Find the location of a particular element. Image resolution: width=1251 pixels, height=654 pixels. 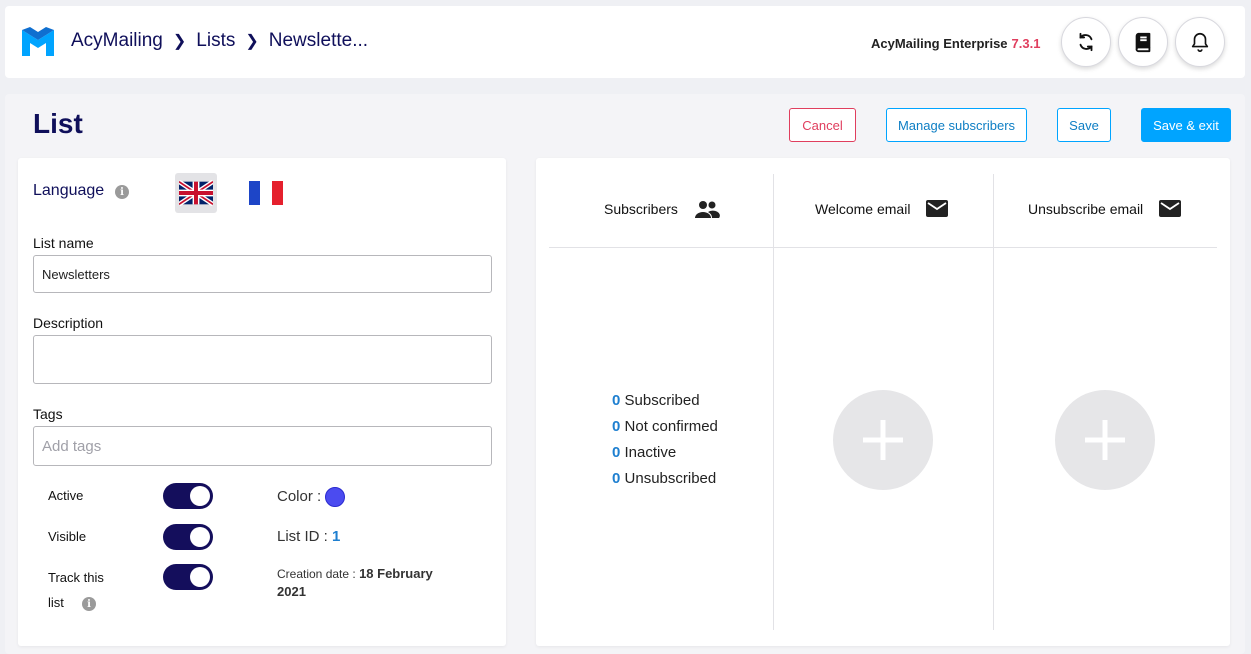

welcome-email-header-label: Welcome email is located at coordinates (863, 208).